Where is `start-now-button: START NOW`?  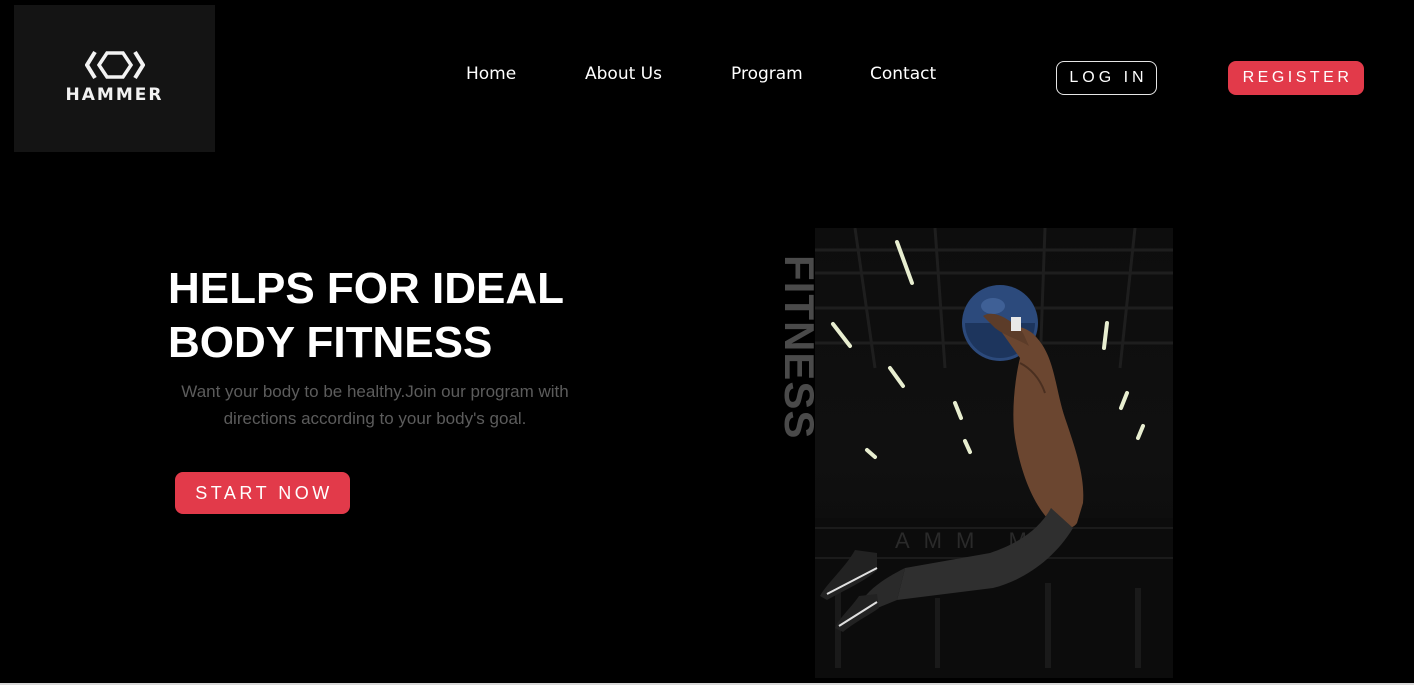
start-now-button: START NOW is located at coordinates (262, 493).